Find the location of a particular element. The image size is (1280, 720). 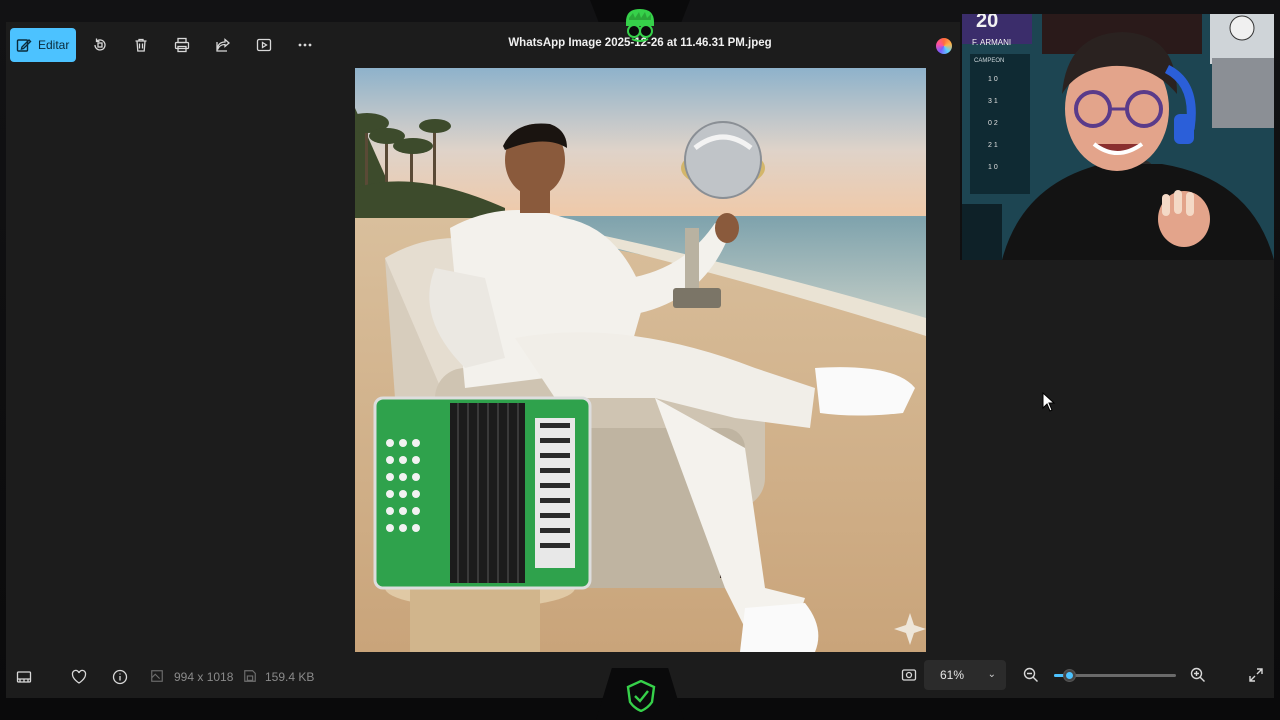

rotate-icon is located at coordinates (100, 45).